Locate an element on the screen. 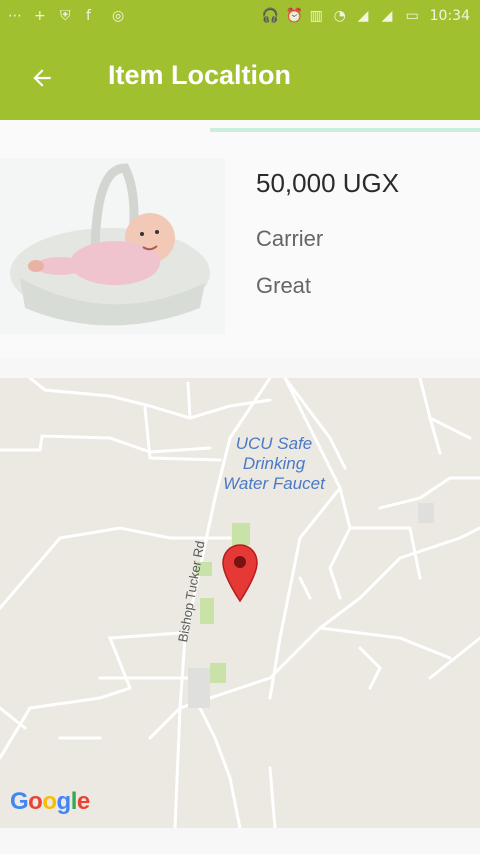  item-photo is located at coordinates (112, 246).